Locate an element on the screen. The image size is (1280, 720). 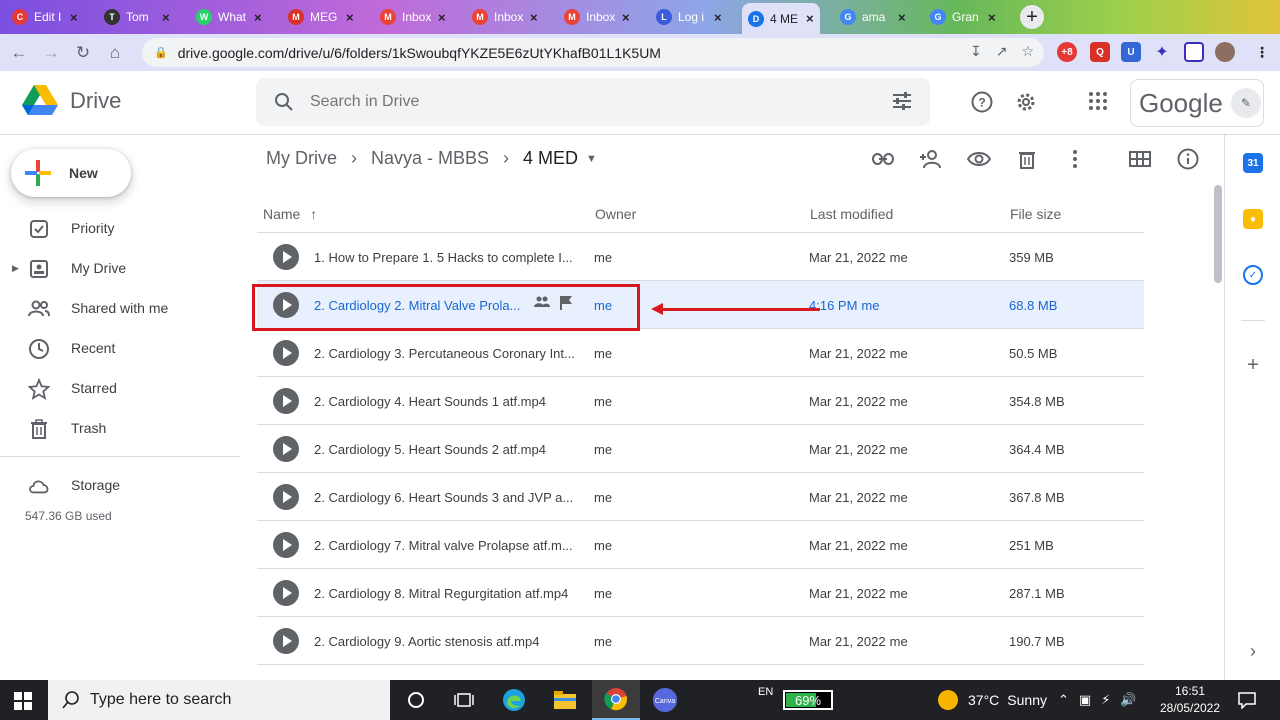
file-name: 2. Cardiology 9. Aortic stenosis atf.mp4 is located at coordinates (445, 641).